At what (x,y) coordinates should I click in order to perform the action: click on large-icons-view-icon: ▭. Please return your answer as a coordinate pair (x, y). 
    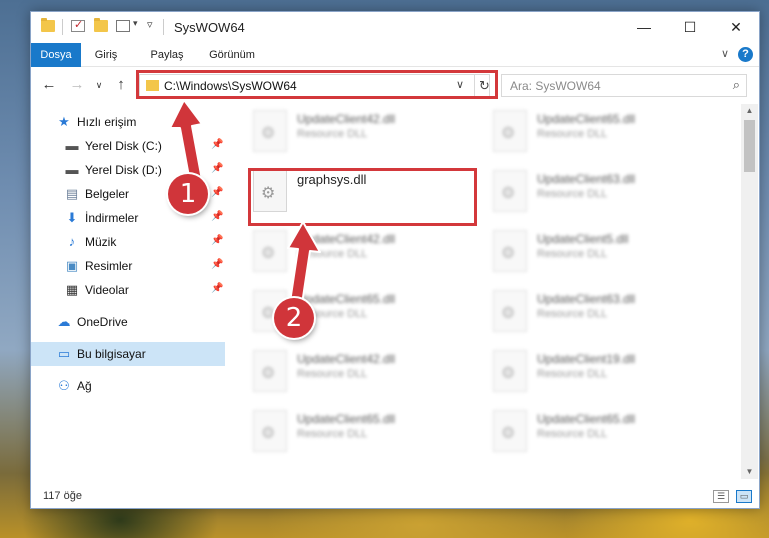
    Looking at the image, I should click on (744, 496).